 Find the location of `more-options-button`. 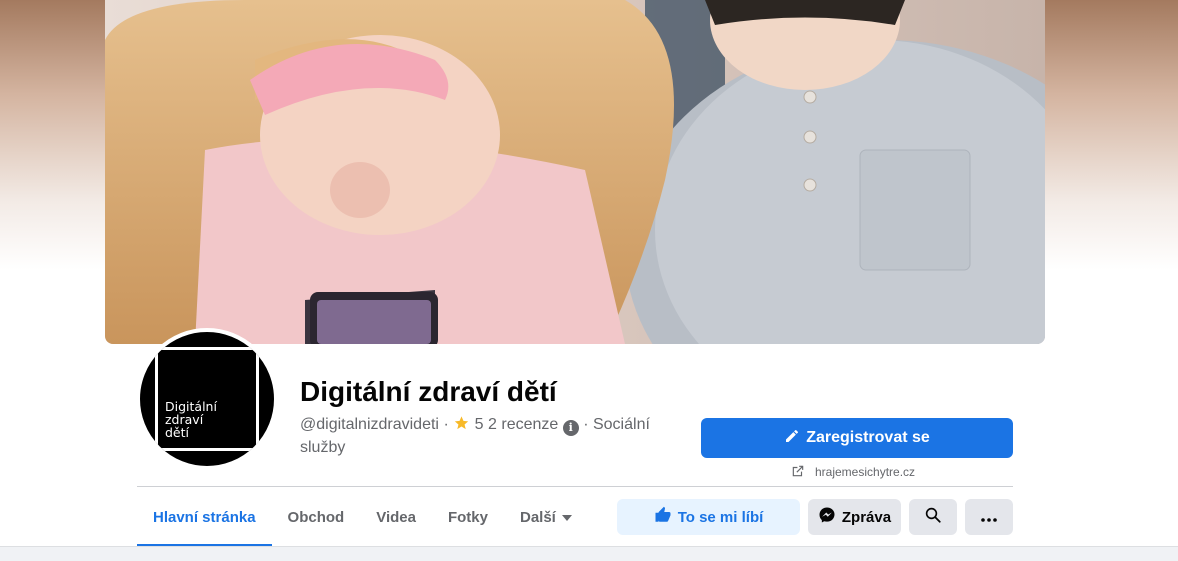

more-options-button is located at coordinates (989, 517).